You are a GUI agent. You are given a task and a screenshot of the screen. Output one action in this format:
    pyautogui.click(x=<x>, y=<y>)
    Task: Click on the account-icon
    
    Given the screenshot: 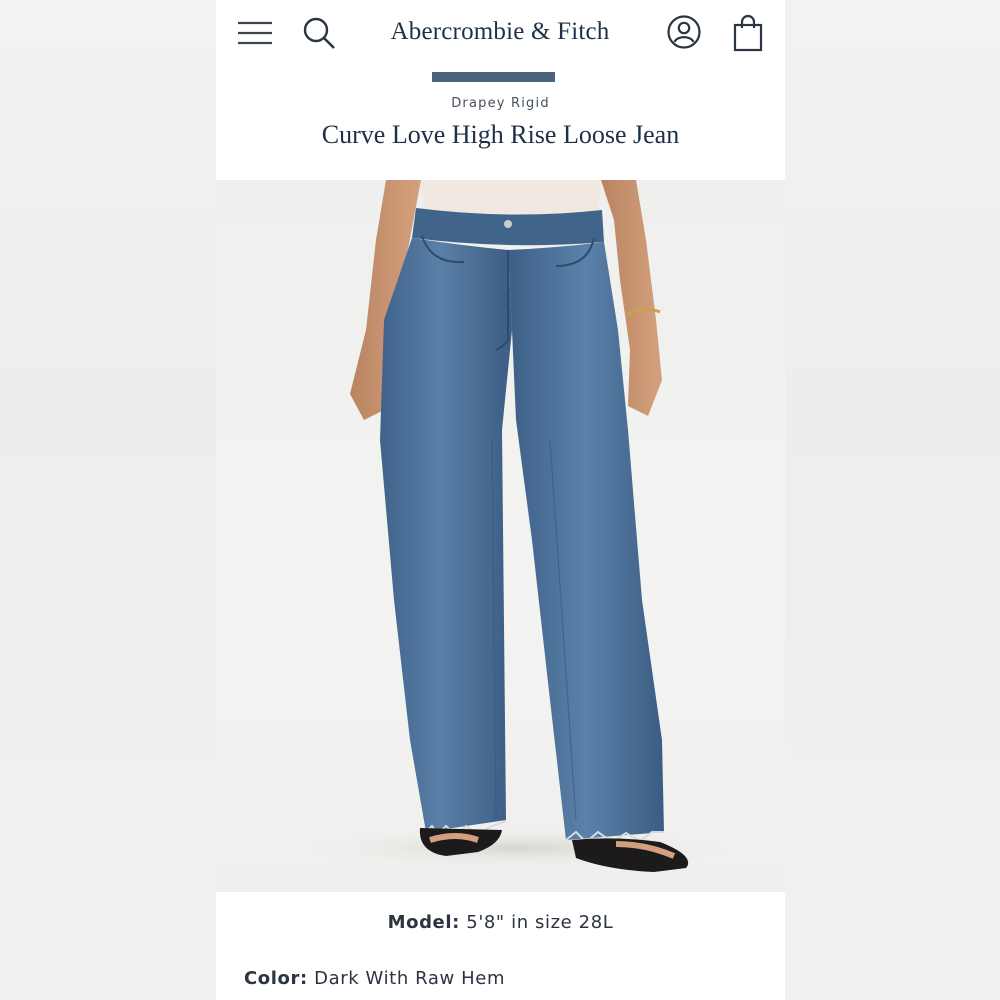 What is the action you would take?
    pyautogui.click(x=684, y=32)
    